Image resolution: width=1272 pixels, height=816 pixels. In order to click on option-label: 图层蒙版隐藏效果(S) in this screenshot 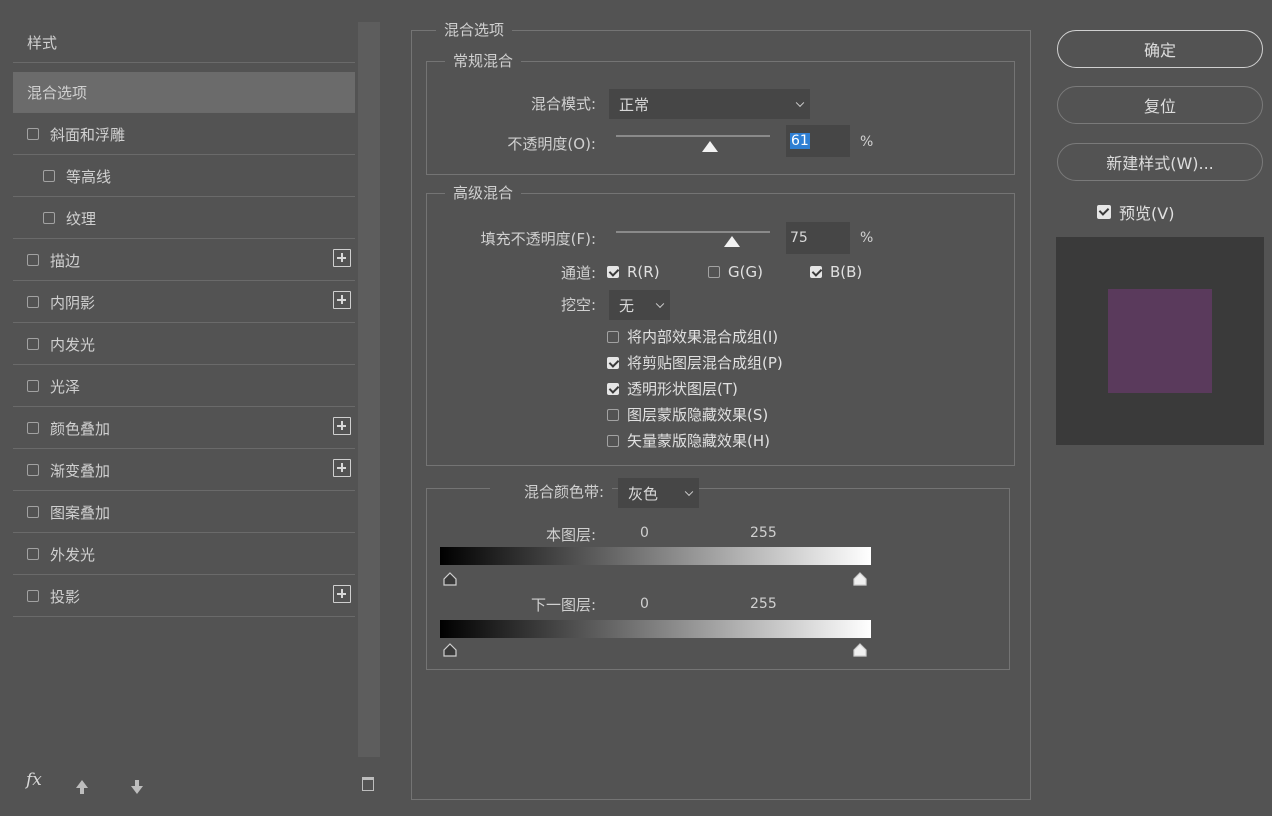, I will do `click(698, 415)`.